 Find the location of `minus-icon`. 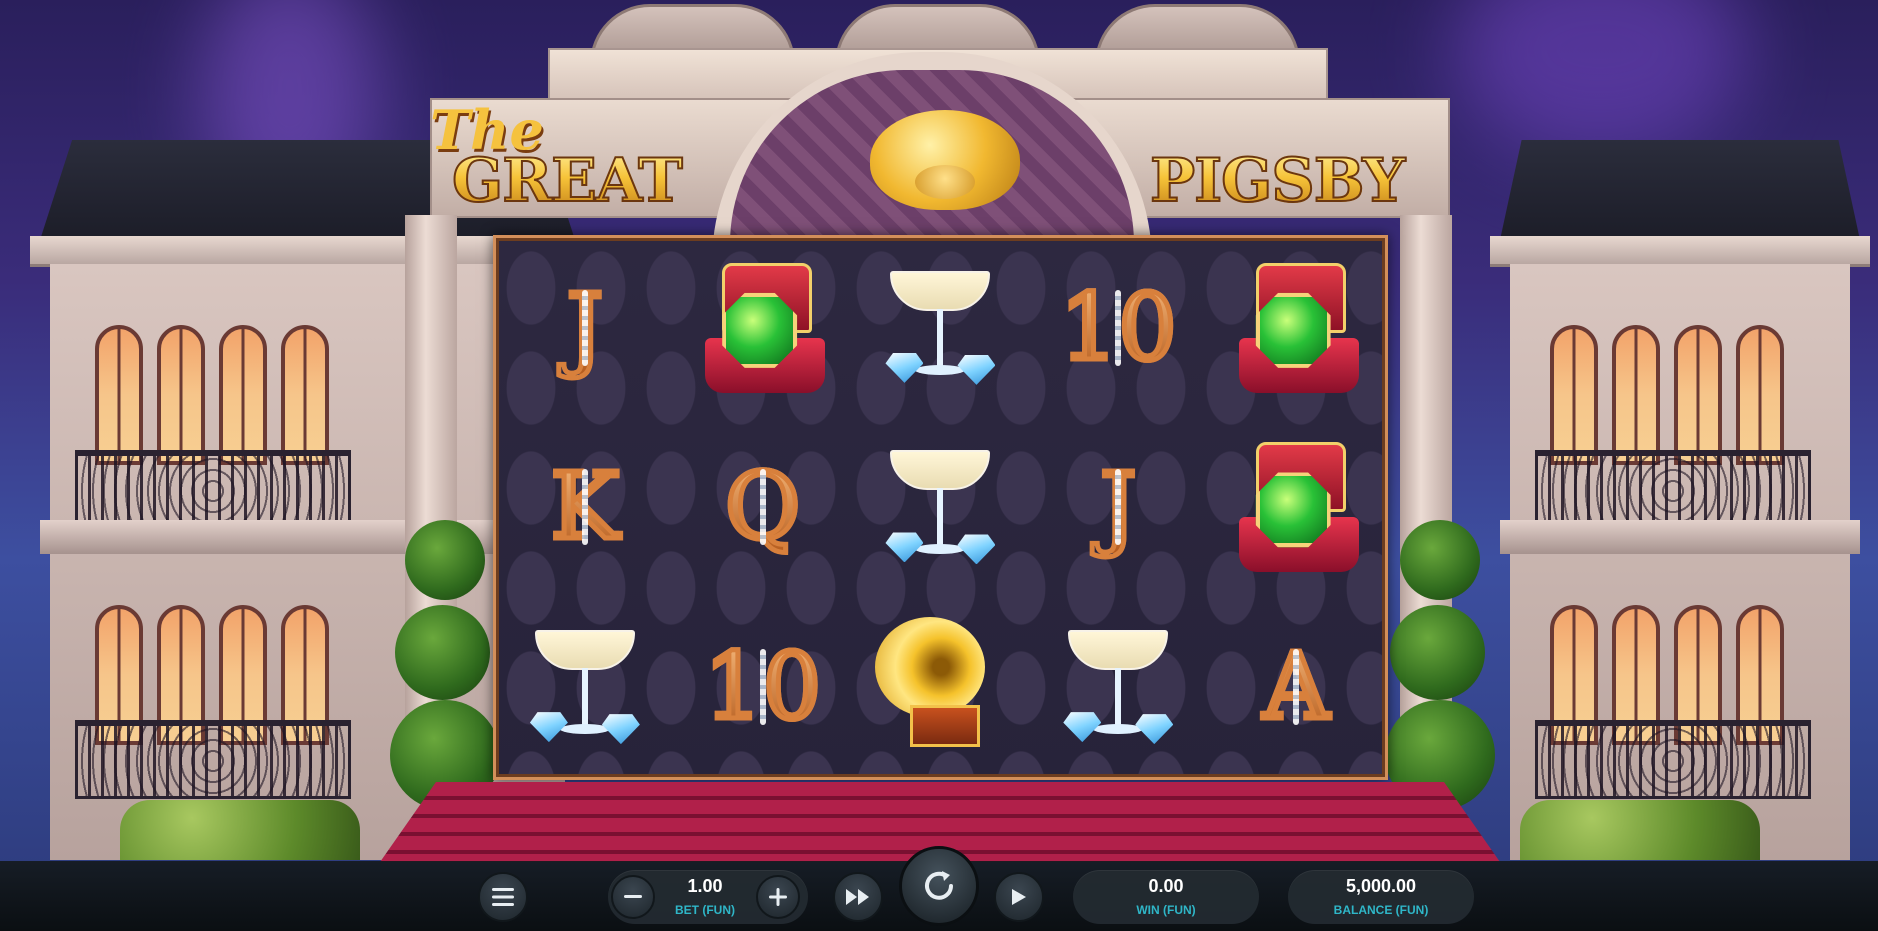

minus-icon is located at coordinates (633, 896).